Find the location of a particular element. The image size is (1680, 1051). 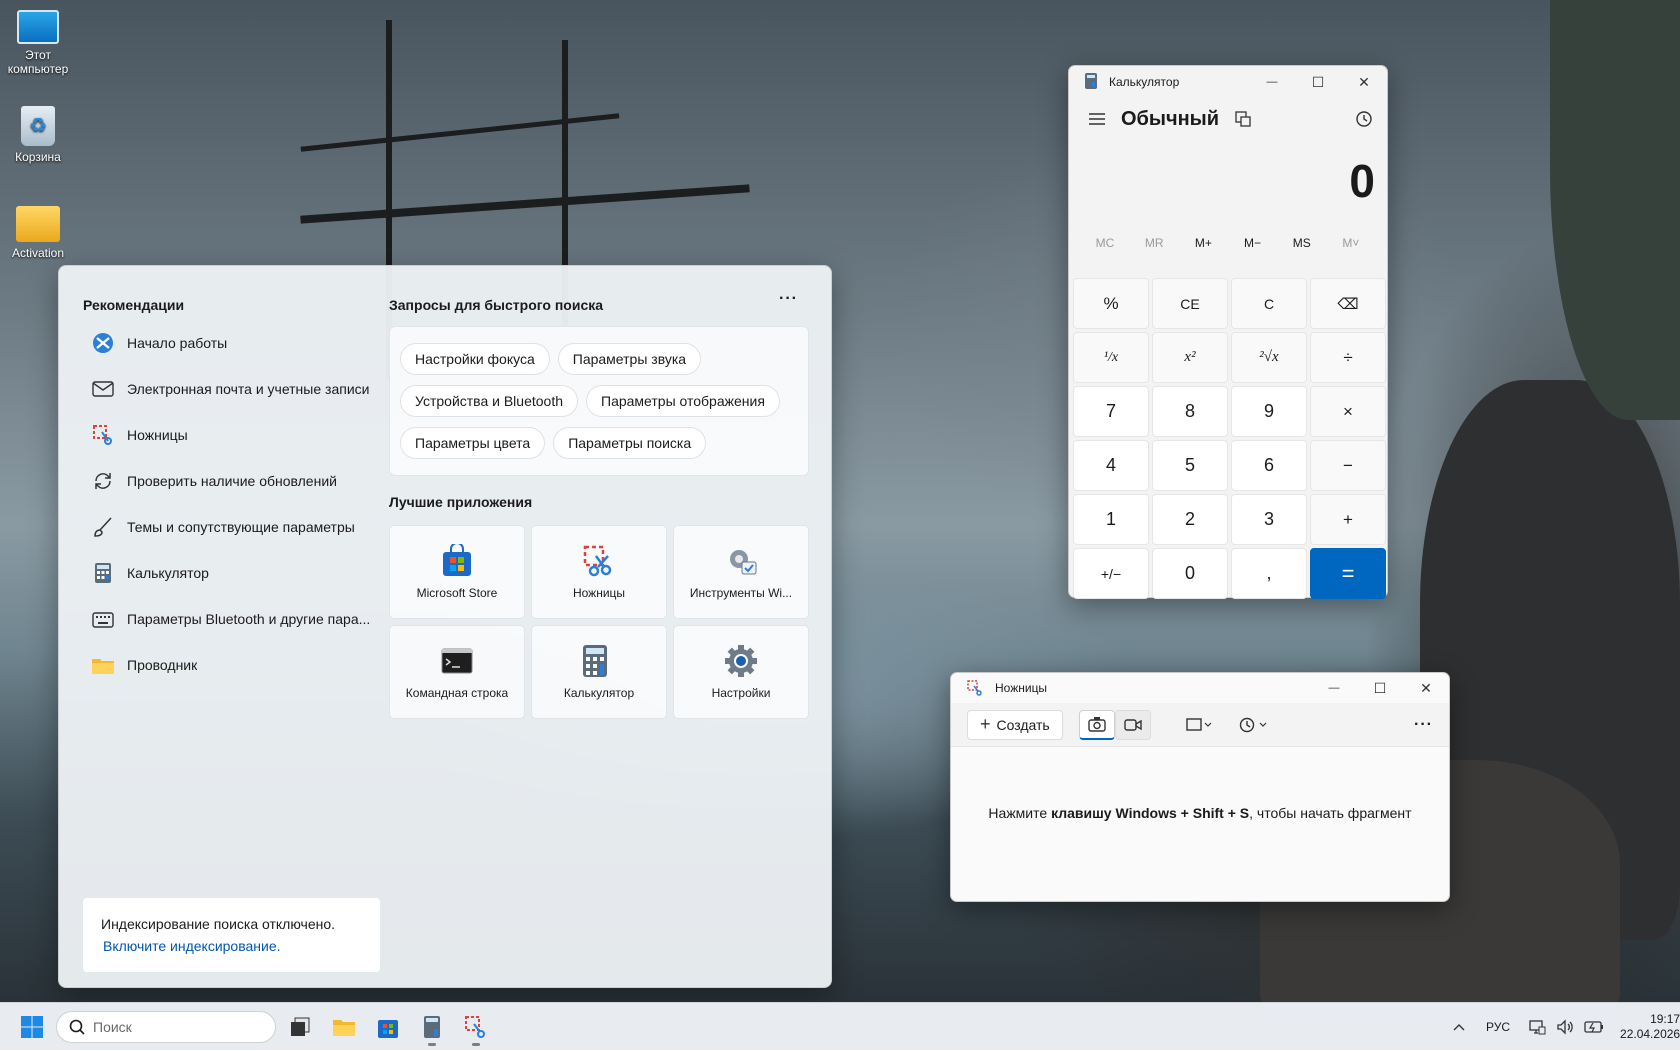

app-tile-microsoft-store: Microsoft Store is located at coordinates (457, 572).